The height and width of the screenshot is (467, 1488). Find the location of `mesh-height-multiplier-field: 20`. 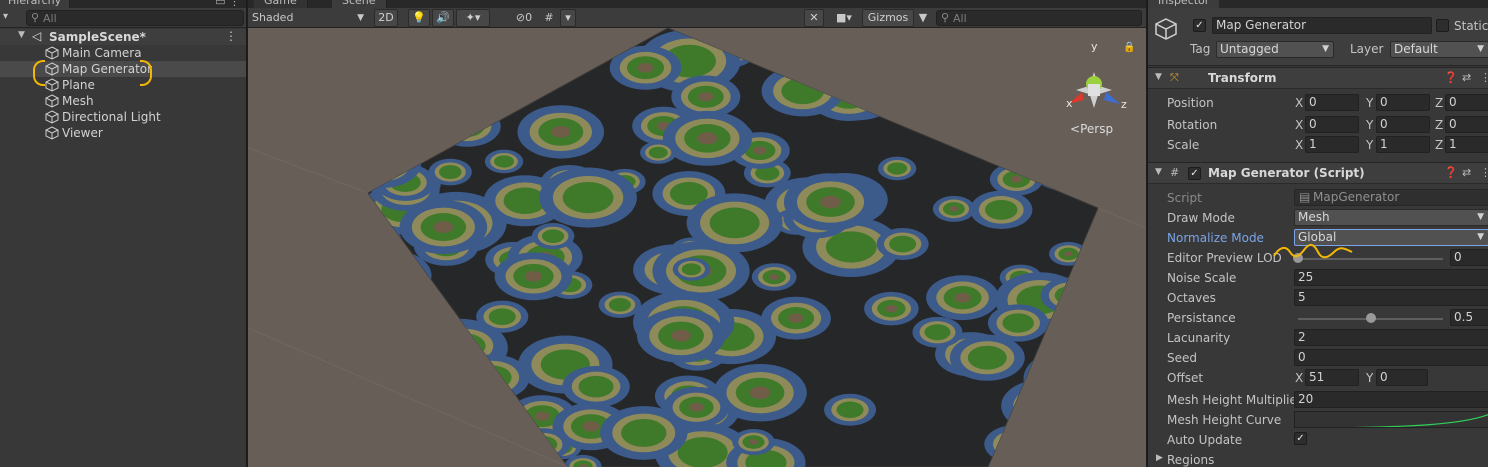

mesh-height-multiplier-field: 20 is located at coordinates (1391, 399).